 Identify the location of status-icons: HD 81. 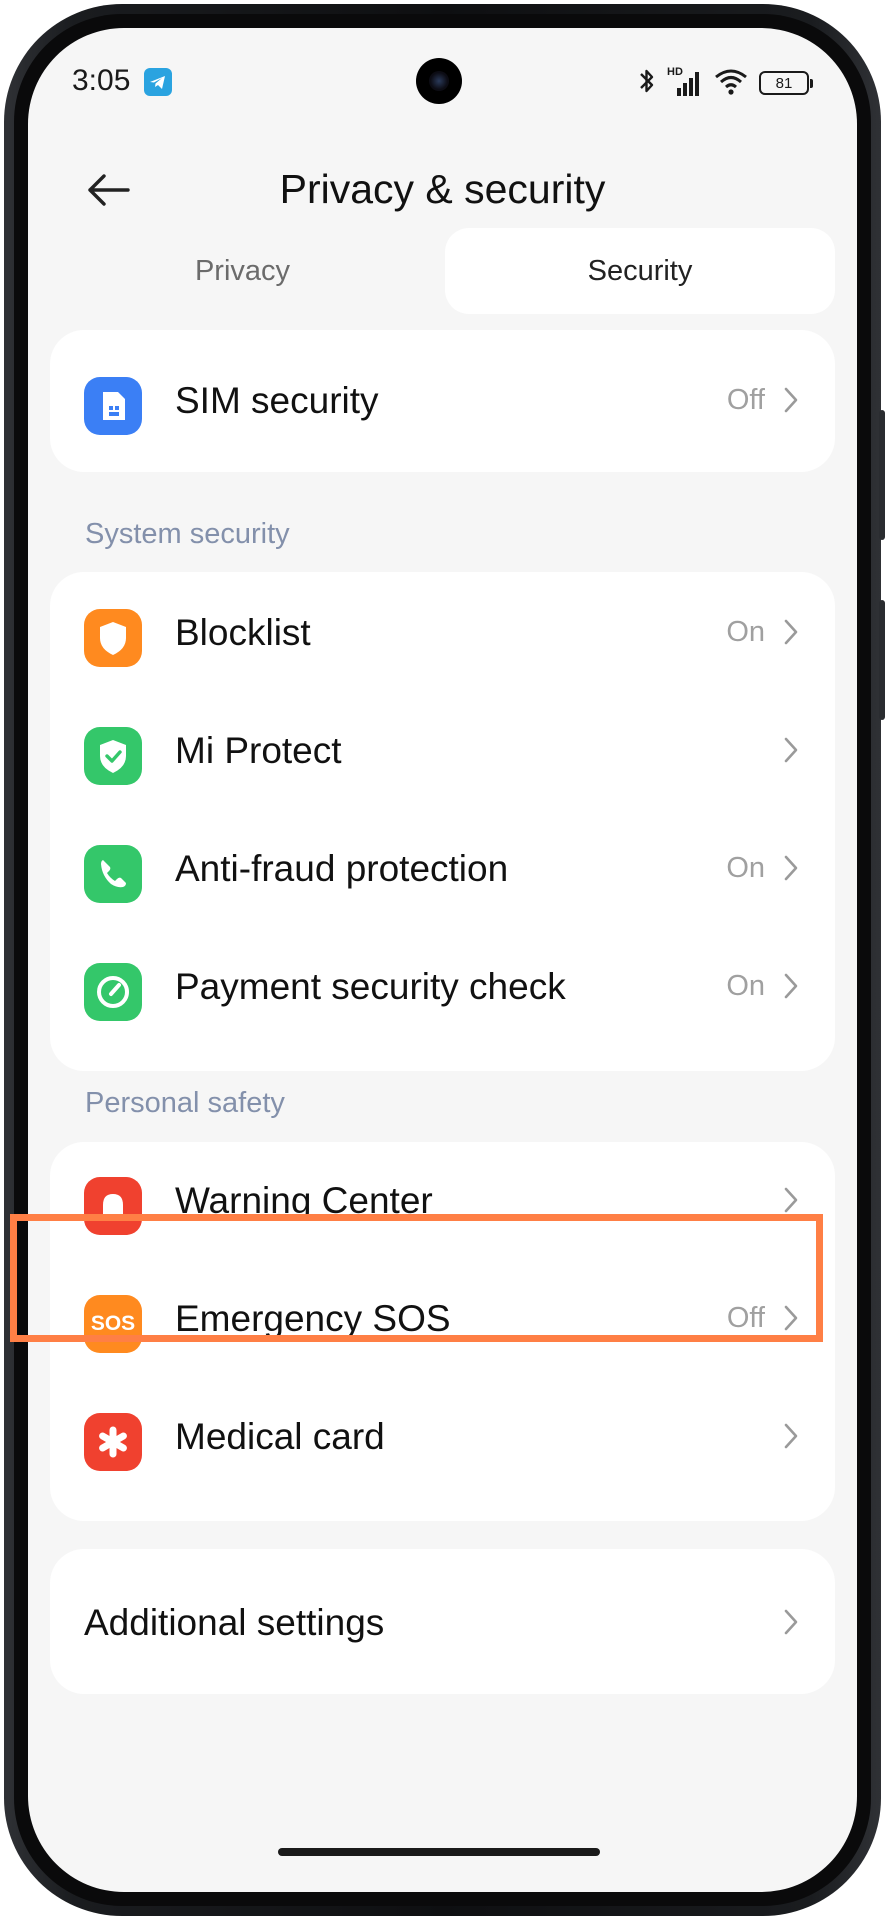
(725, 83).